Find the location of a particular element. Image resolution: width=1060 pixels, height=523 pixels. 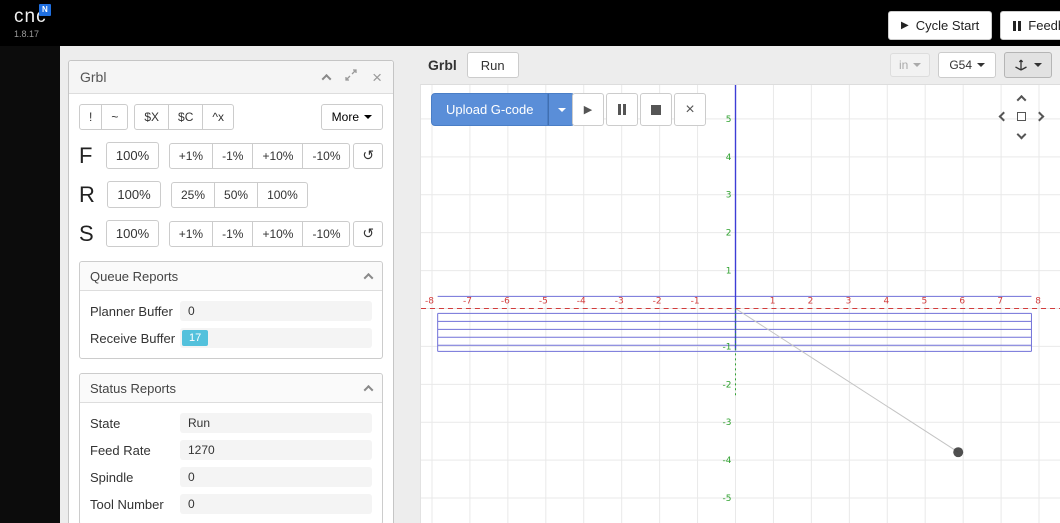

play-icon: ▶ is located at coordinates (905, 25).